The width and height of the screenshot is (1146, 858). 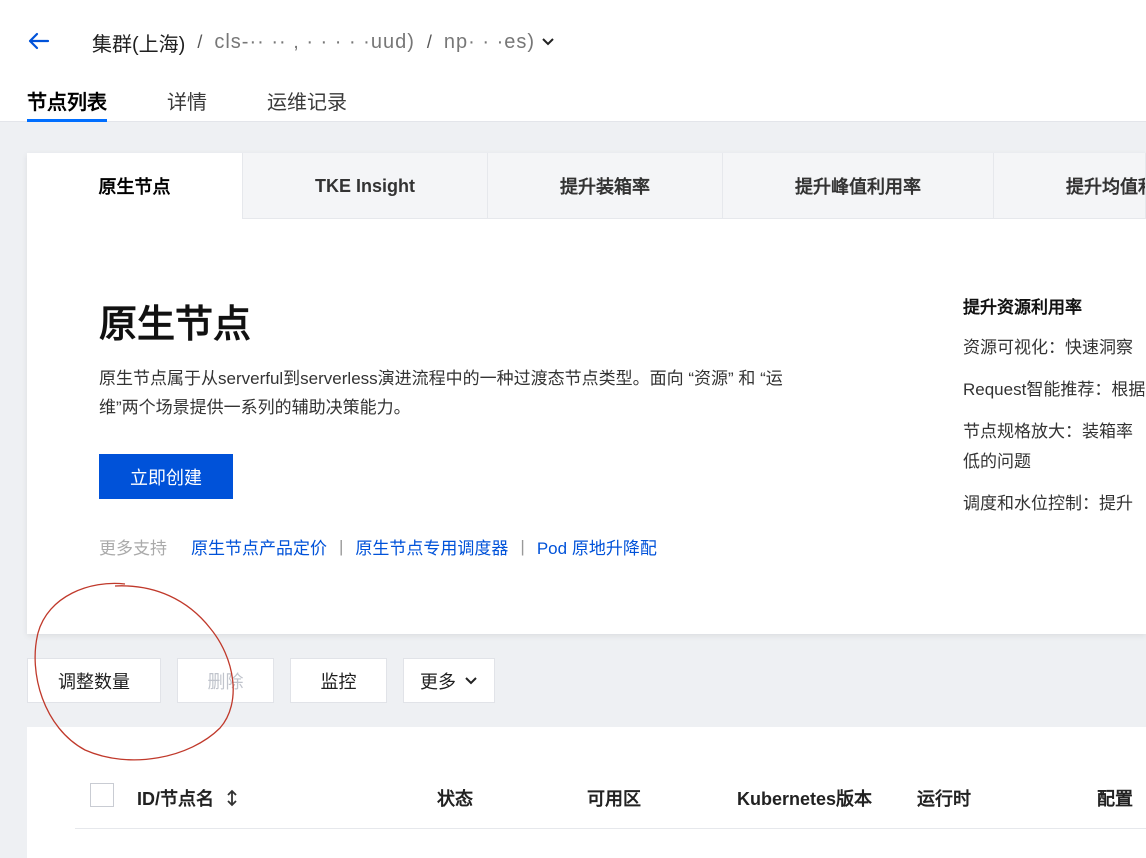 I want to click on utilization-item: 调度和水位控制：提升, so click(x=1048, y=503).